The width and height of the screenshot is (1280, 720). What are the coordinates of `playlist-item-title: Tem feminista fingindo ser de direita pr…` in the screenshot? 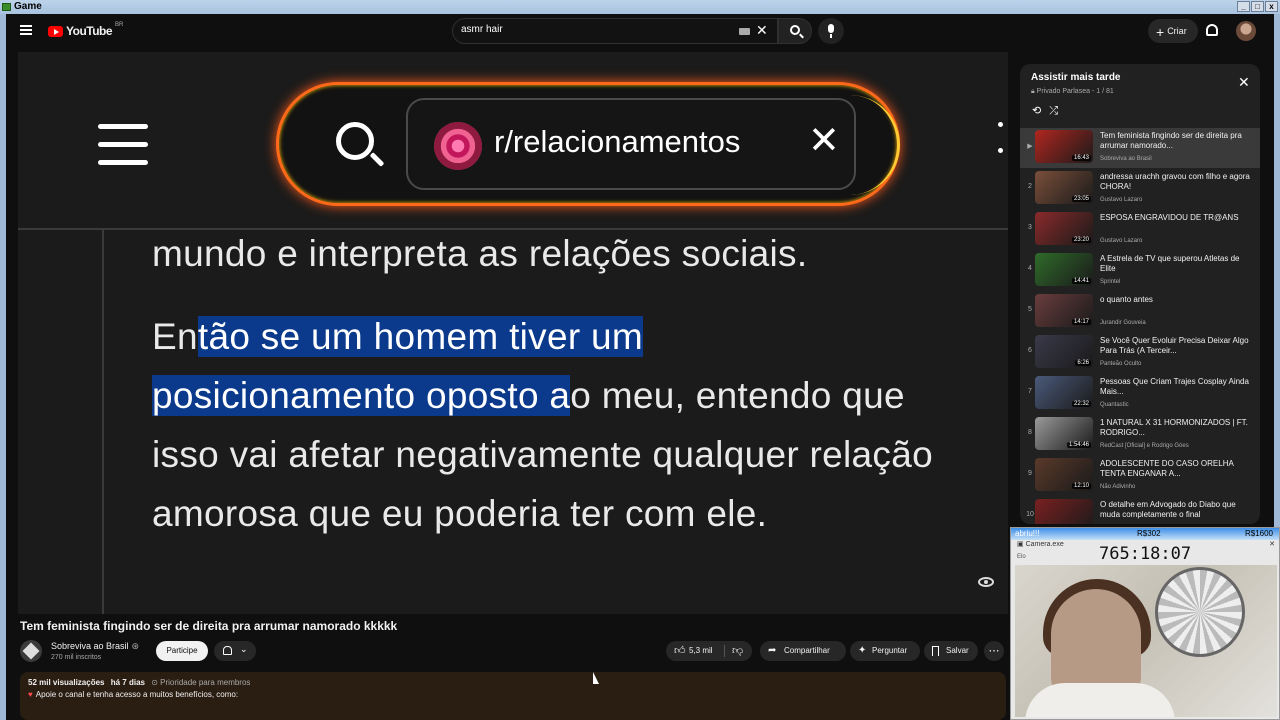 It's located at (1176, 141).